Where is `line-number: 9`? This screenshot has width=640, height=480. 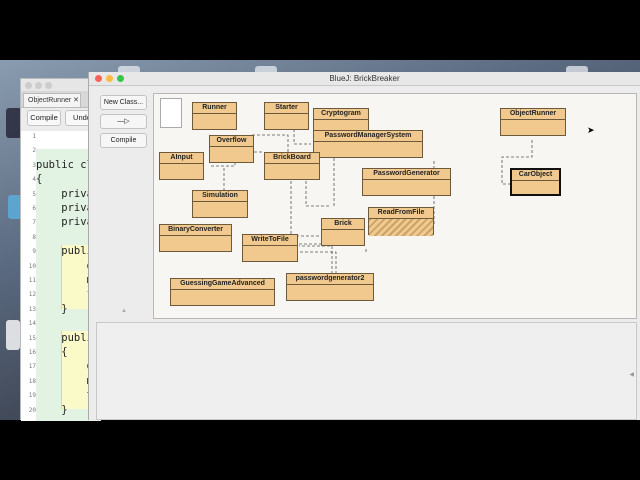 line-number: 9 is located at coordinates (34, 252).